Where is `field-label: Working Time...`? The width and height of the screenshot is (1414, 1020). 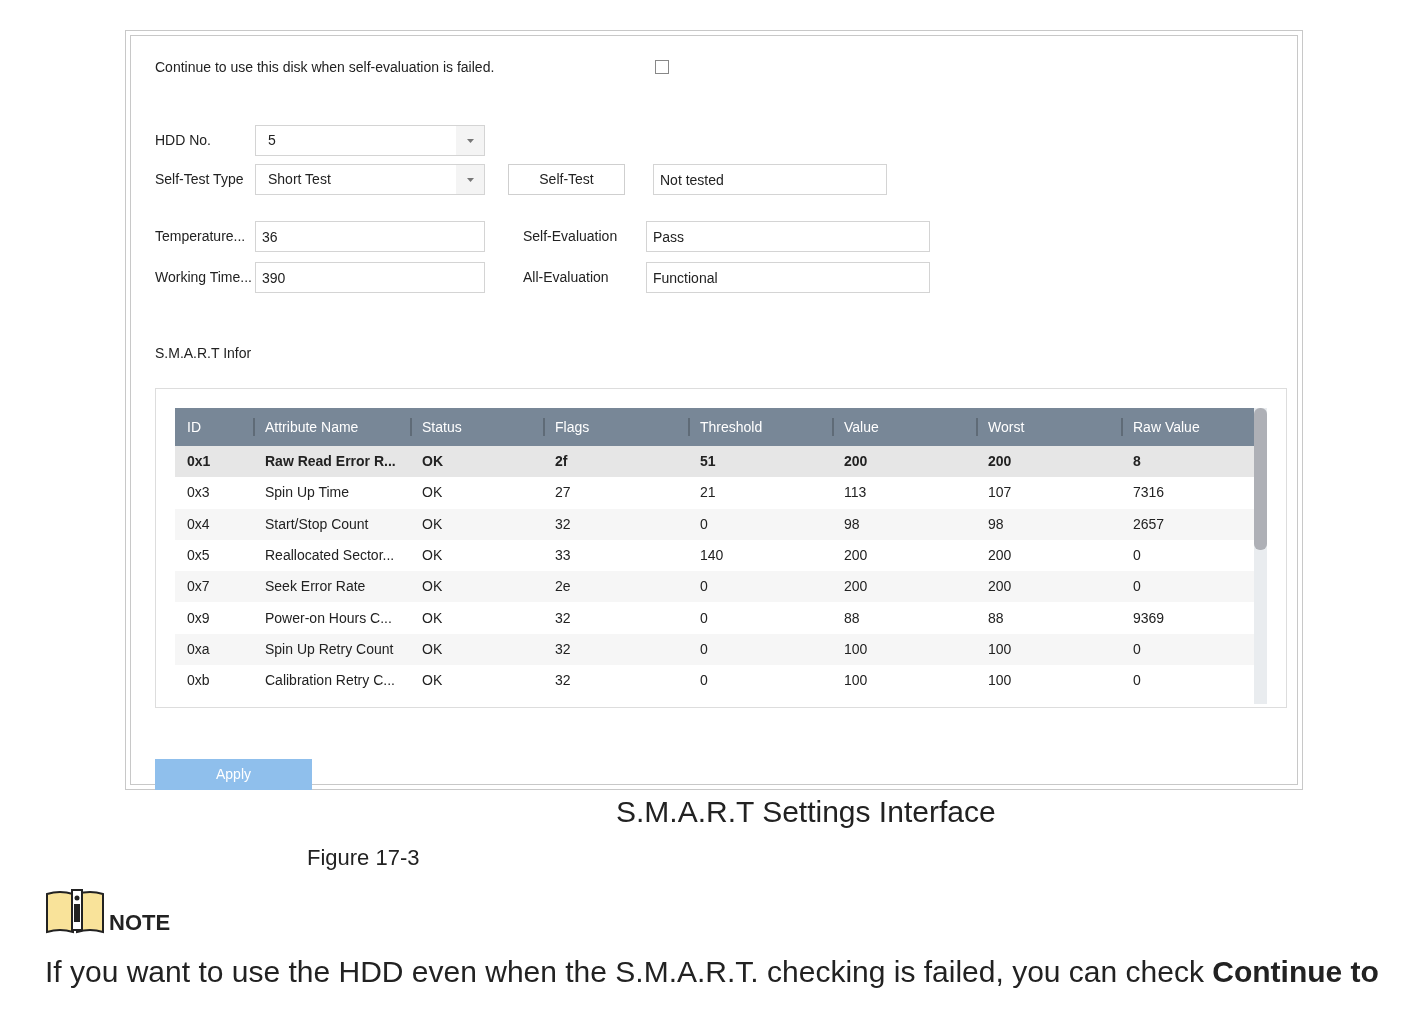
field-label: Working Time... is located at coordinates (204, 277).